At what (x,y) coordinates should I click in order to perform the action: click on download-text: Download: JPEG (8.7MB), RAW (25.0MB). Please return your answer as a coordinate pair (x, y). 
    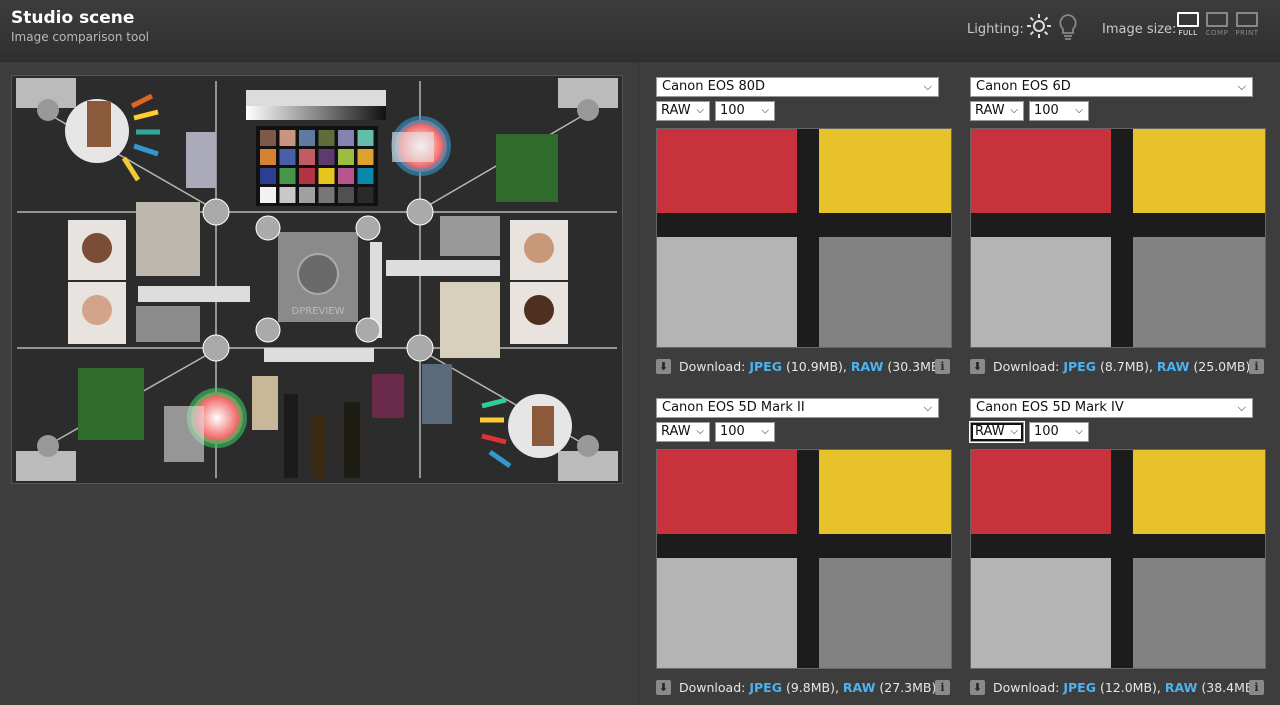
    Looking at the image, I should click on (1121, 366).